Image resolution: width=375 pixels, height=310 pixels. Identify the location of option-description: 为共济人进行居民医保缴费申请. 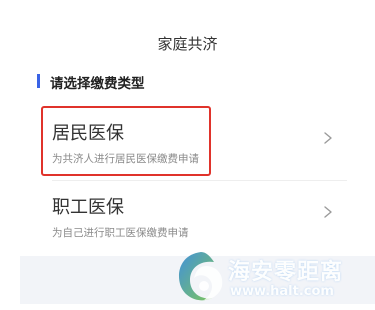
(125, 159).